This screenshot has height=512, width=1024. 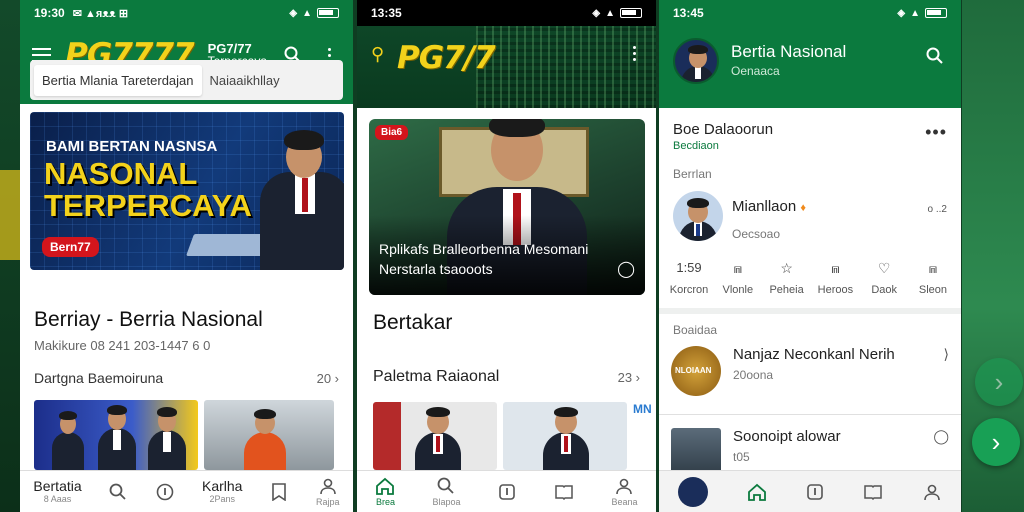 What do you see at coordinates (787, 278) in the screenshot?
I see `action-peheia: ☆ Peheia` at bounding box center [787, 278].